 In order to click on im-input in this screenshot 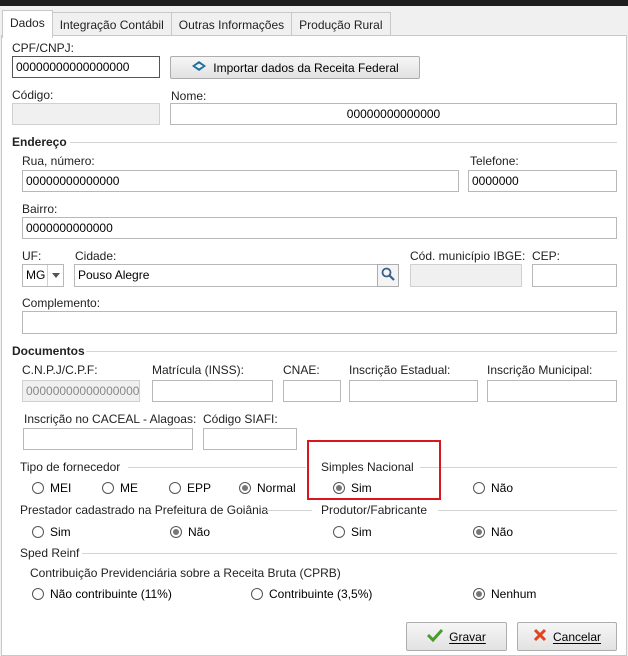, I will do `click(552, 391)`.